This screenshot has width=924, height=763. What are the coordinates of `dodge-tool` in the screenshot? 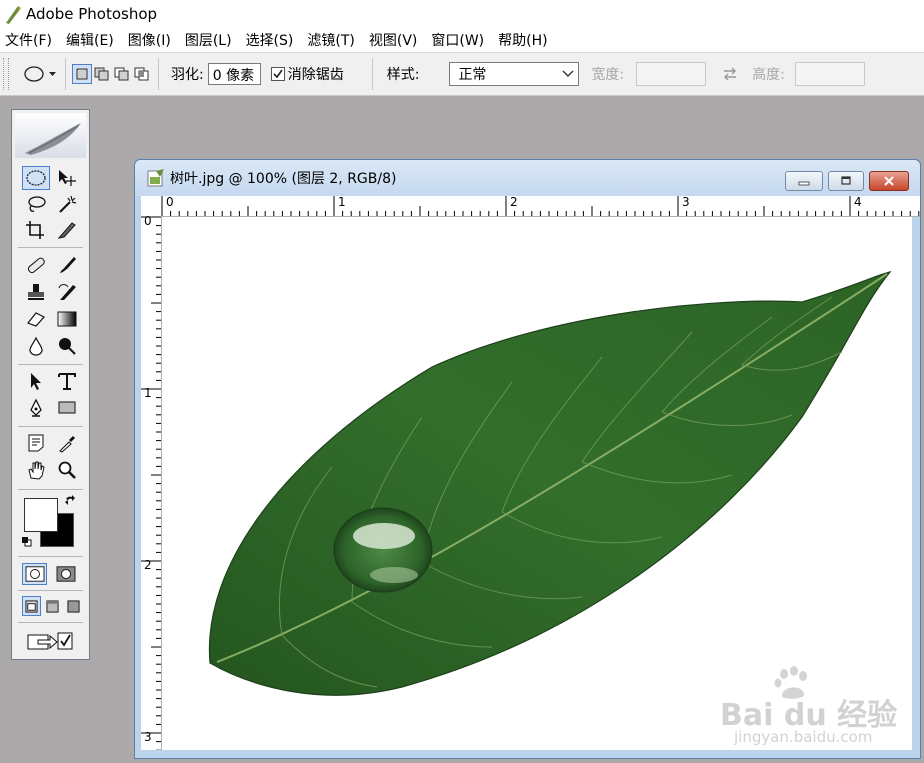 It's located at (67, 346).